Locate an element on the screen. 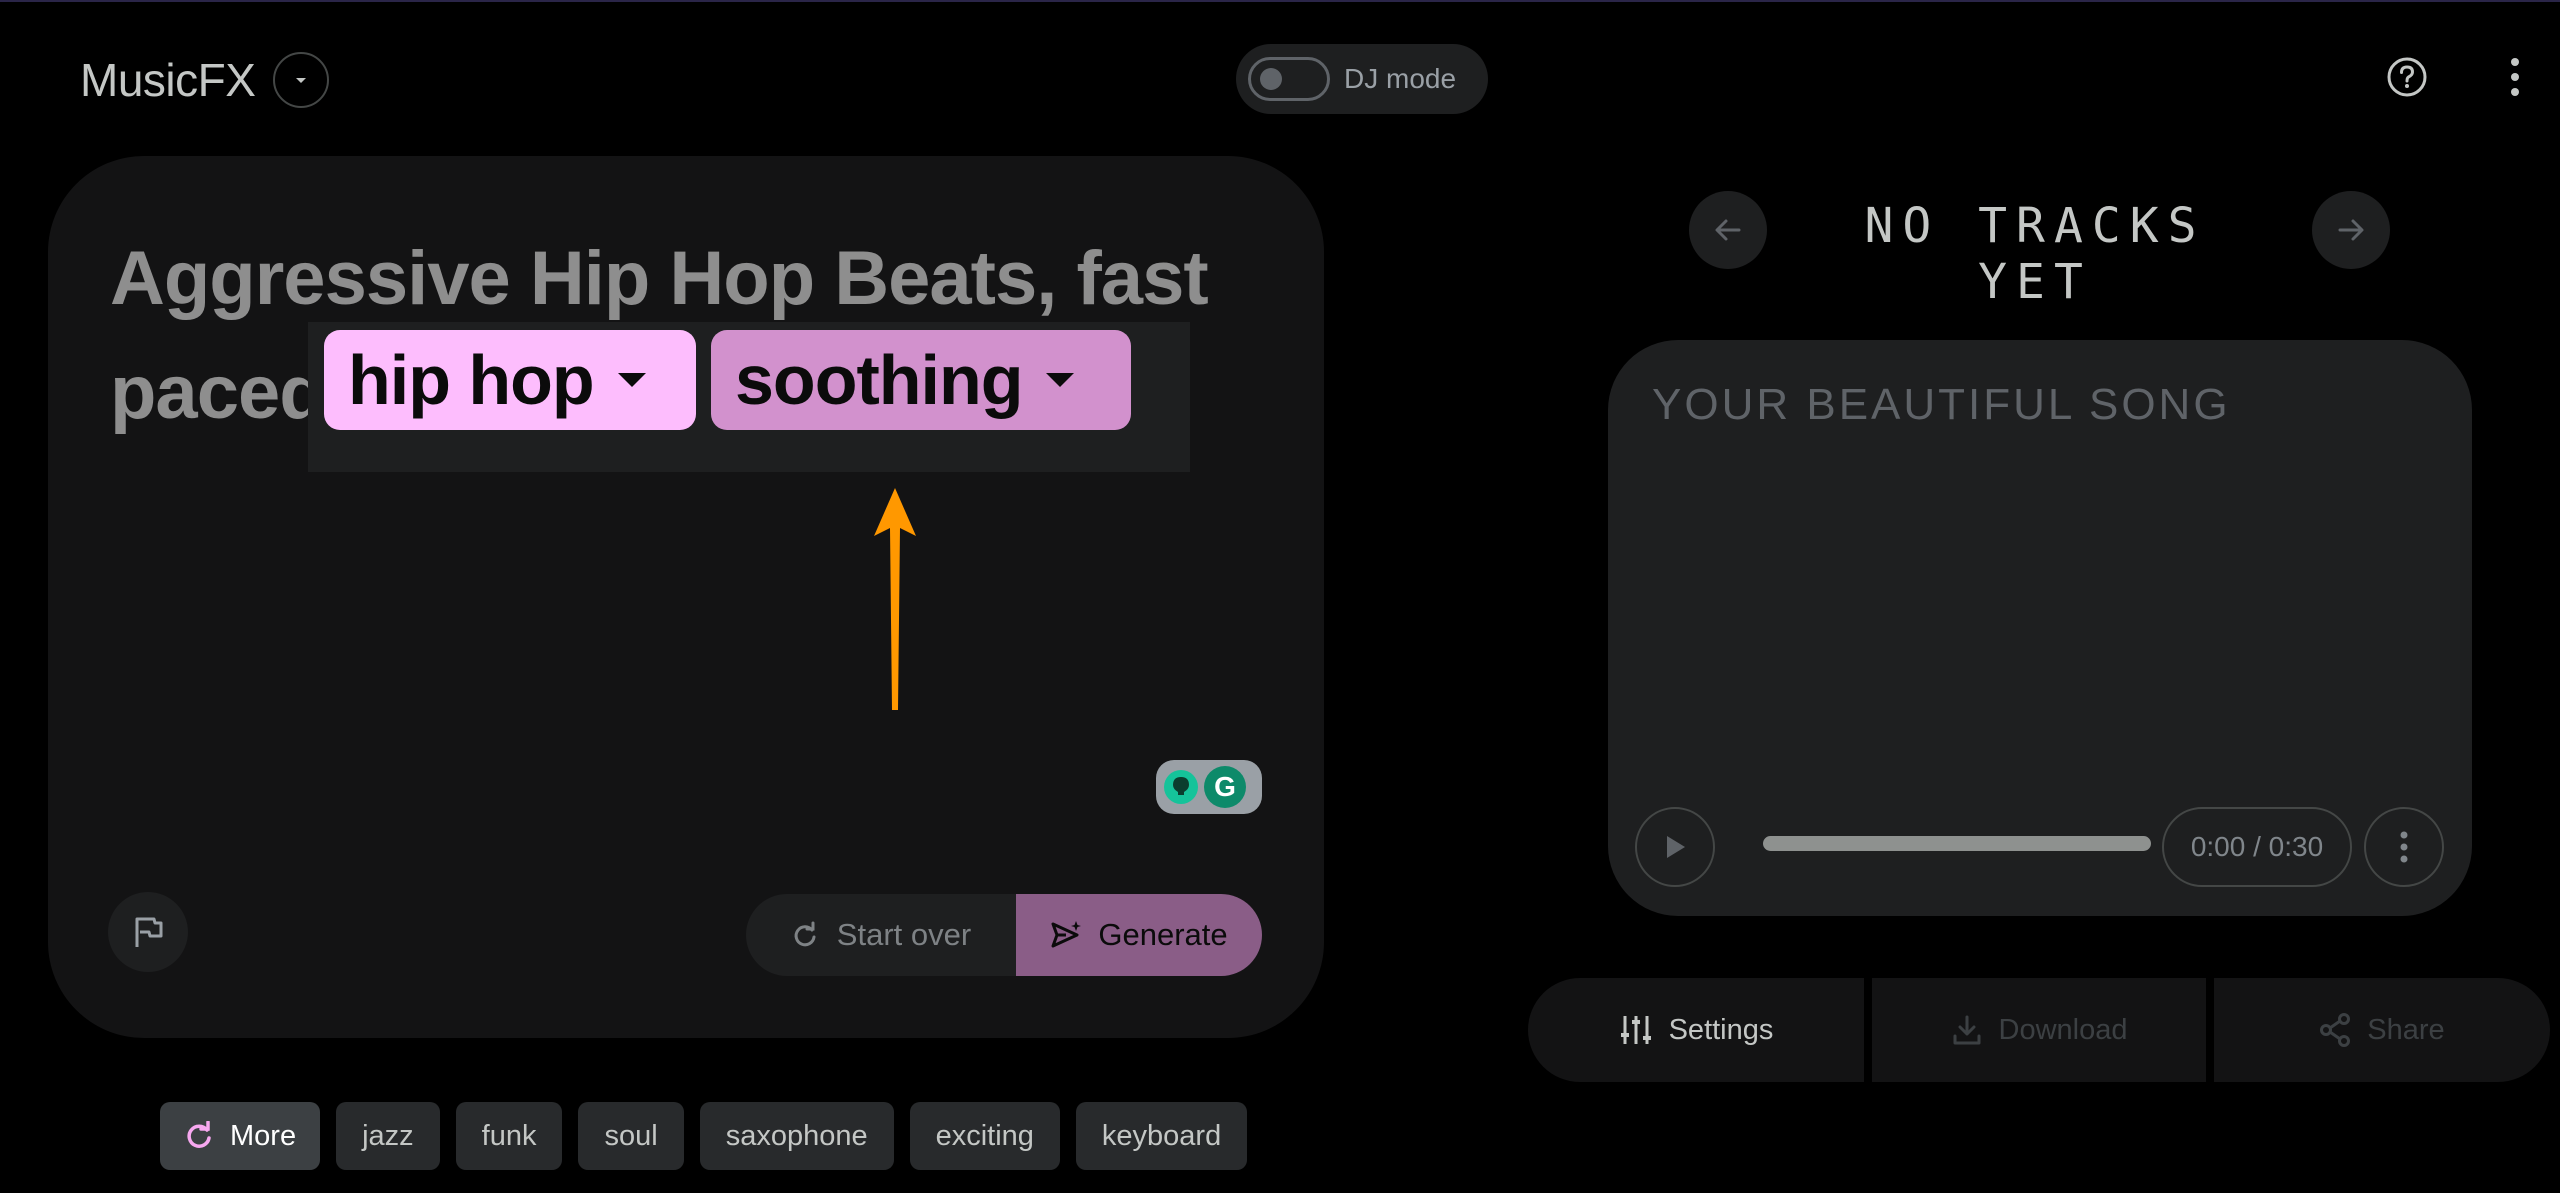  settings-label: Settings is located at coordinates (1721, 1029).